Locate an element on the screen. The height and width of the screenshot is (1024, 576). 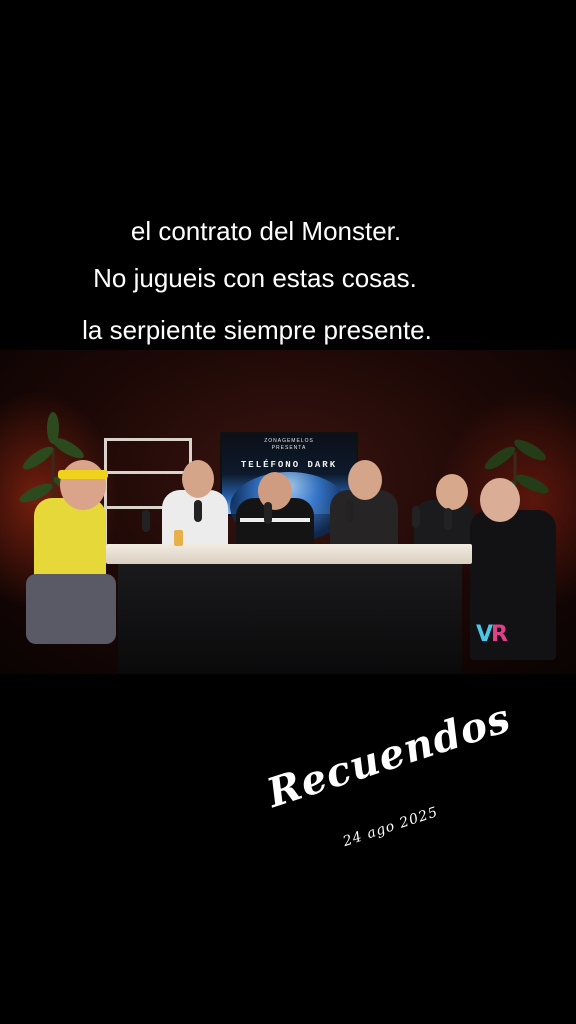
overlay-date: 24 ago 2025 is located at coordinates (391, 827).